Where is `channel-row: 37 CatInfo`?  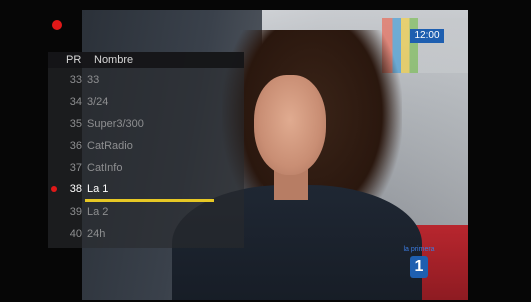
channel-row: 37 CatInfo is located at coordinates (146, 168).